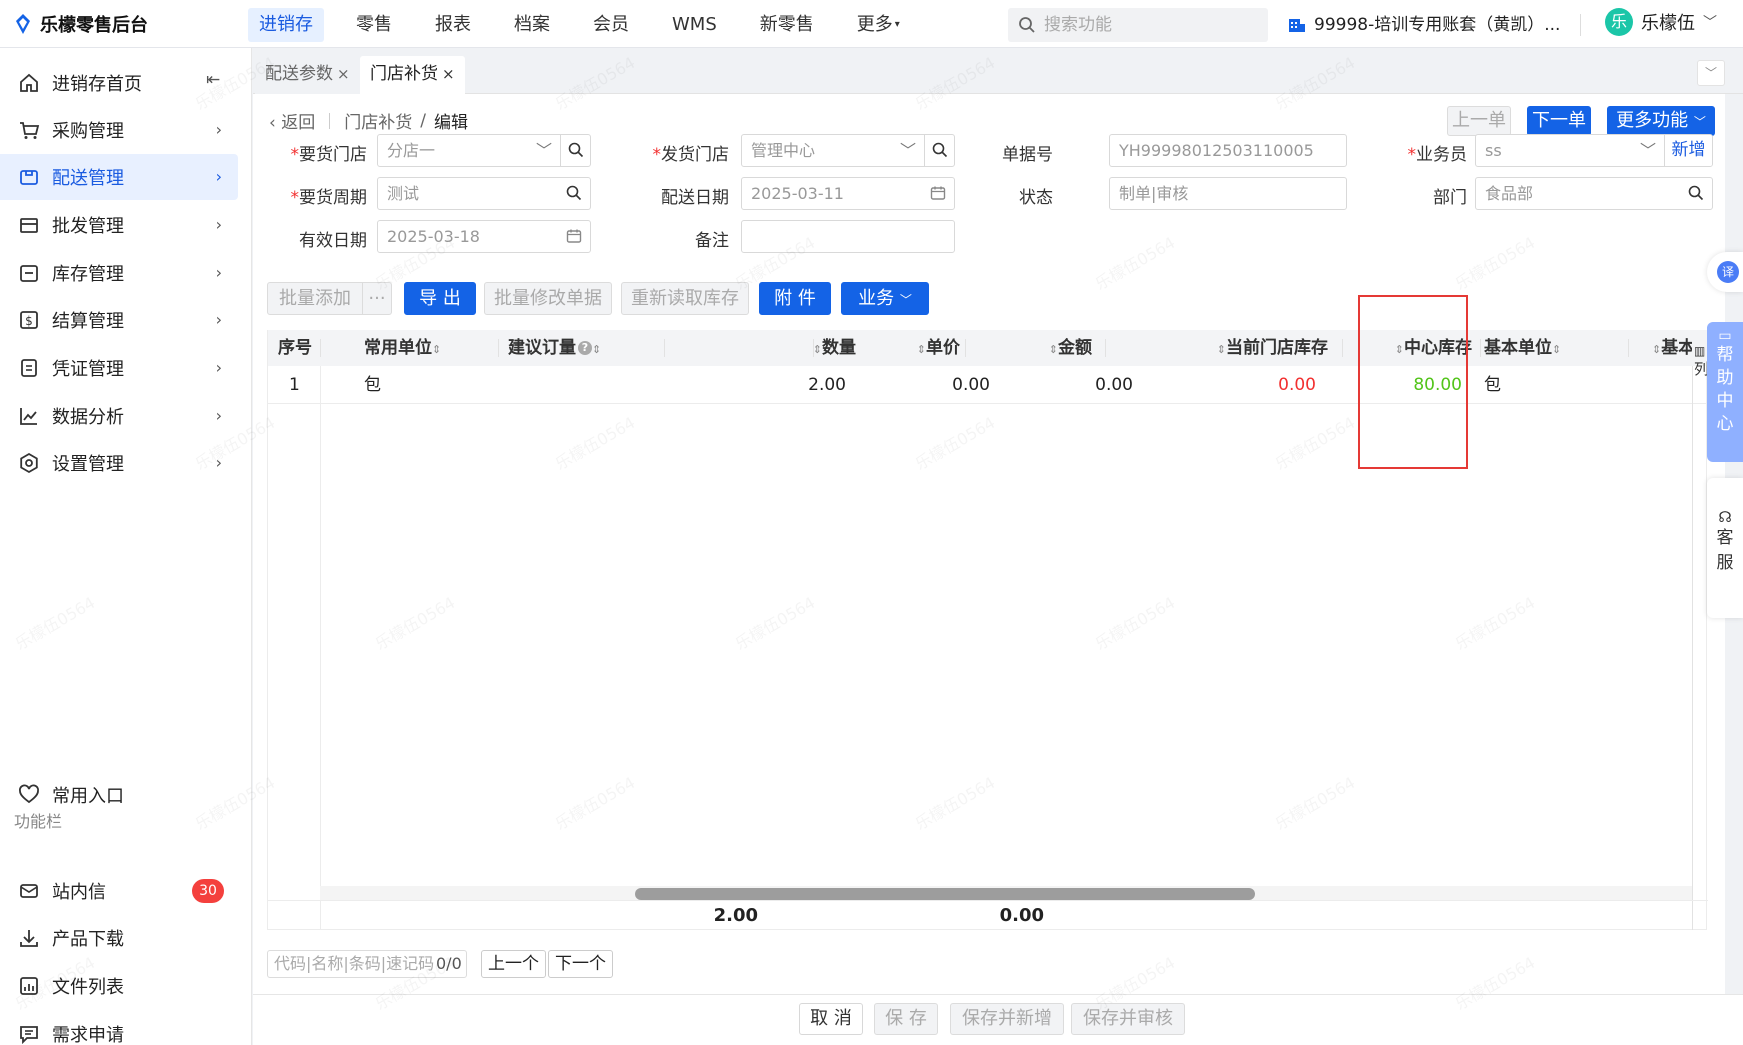 This screenshot has height=1045, width=1743. I want to click on help-icon: ?, so click(585, 348).